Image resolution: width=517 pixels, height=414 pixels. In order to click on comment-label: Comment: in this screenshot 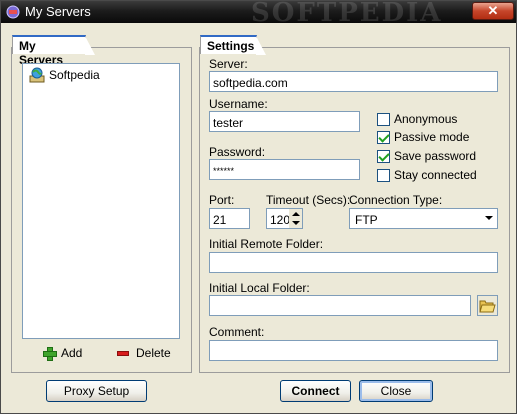, I will do `click(237, 332)`.